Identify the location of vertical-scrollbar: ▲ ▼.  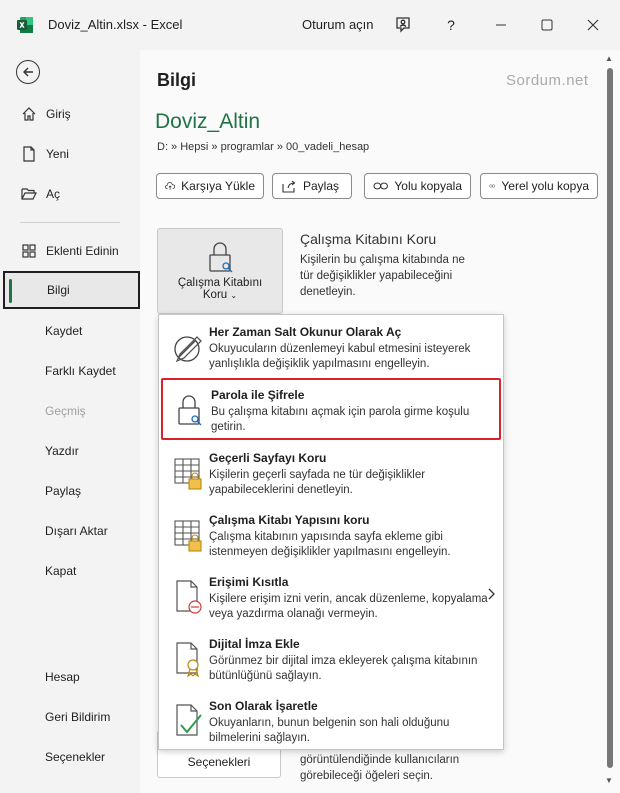
(610, 420).